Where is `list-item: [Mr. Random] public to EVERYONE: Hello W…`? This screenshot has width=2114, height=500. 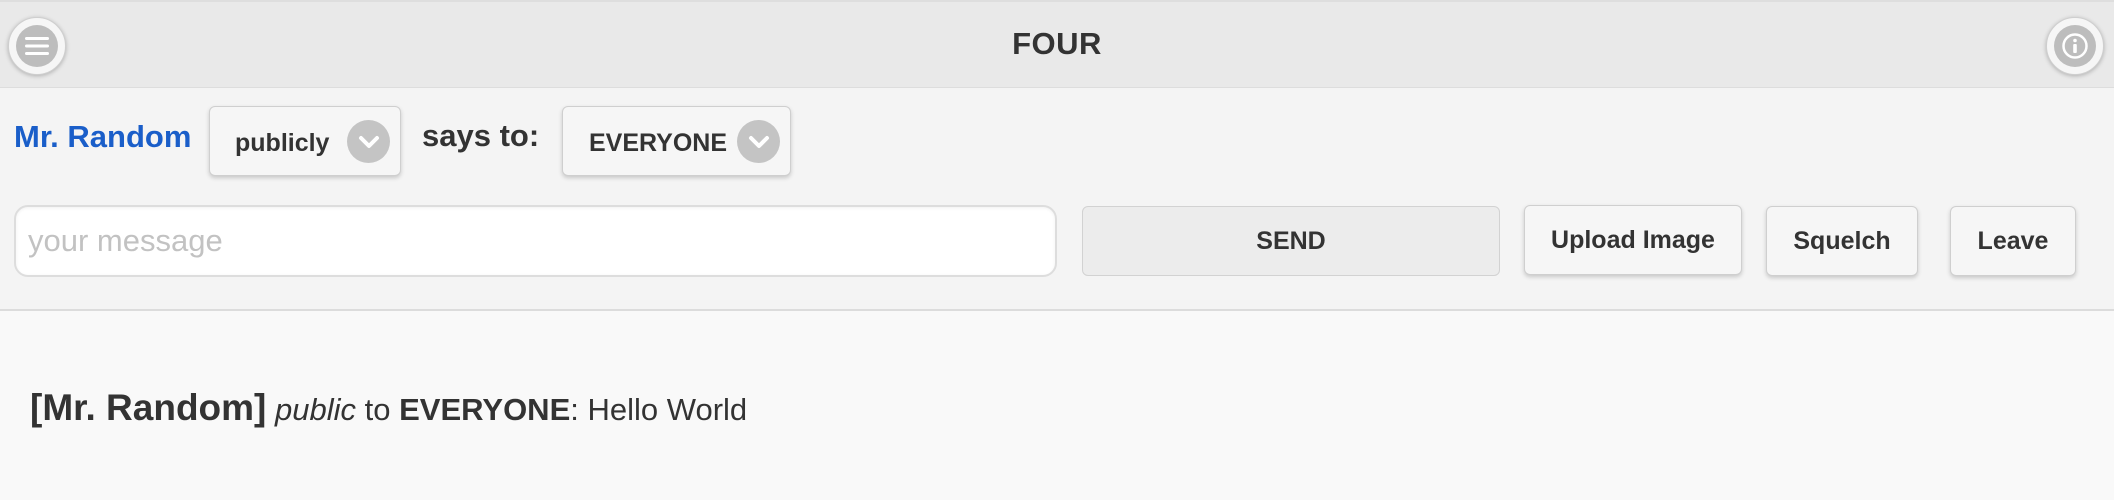
list-item: [Mr. Random] public to EVERYONE: Hello W… is located at coordinates (388, 408).